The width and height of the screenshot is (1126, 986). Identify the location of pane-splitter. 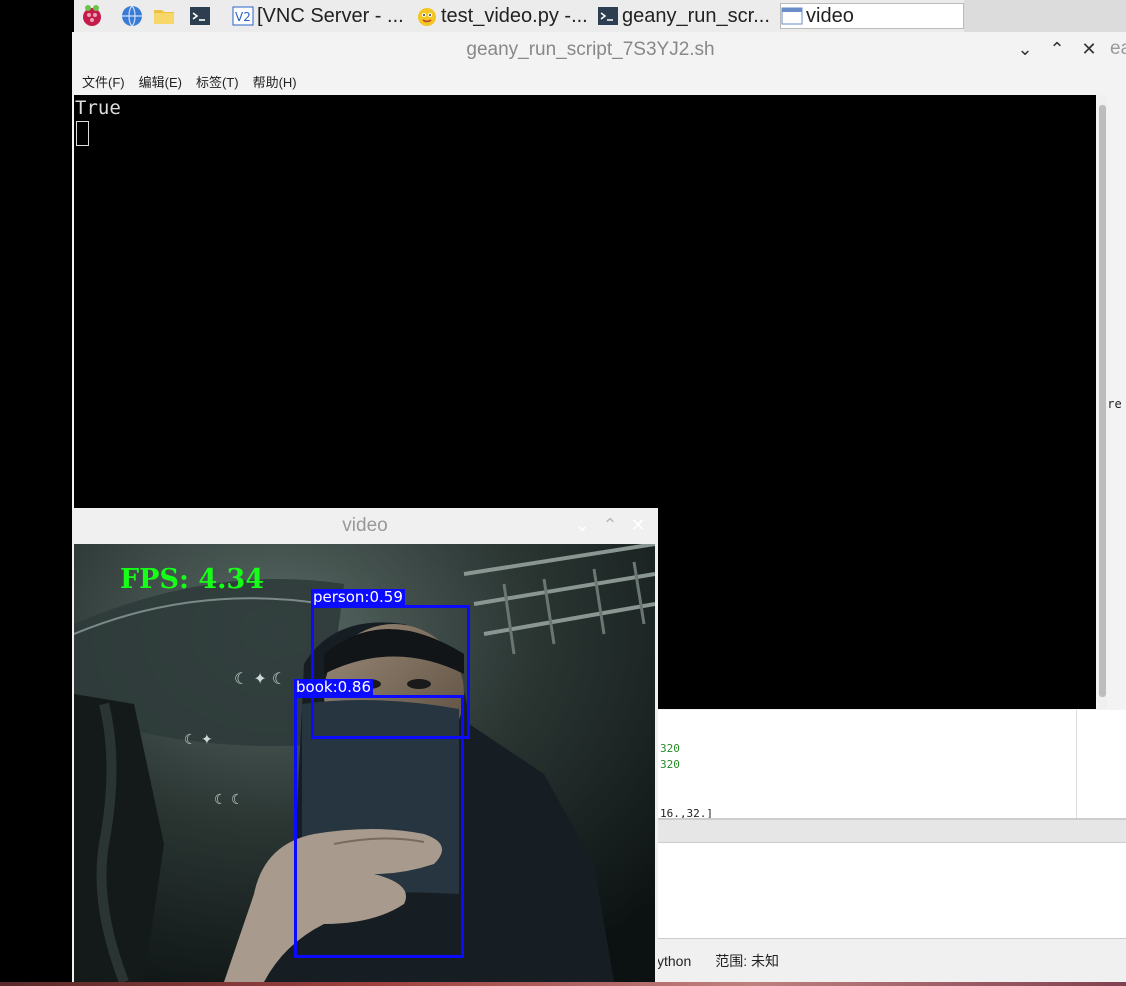
(891, 830).